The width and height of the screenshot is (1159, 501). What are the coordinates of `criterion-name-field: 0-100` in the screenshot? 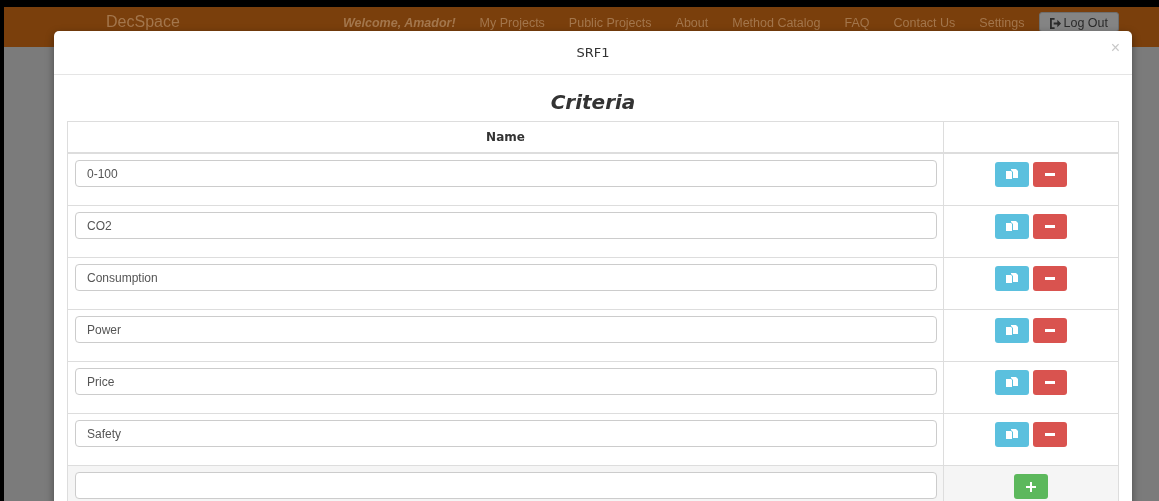 It's located at (506, 173).